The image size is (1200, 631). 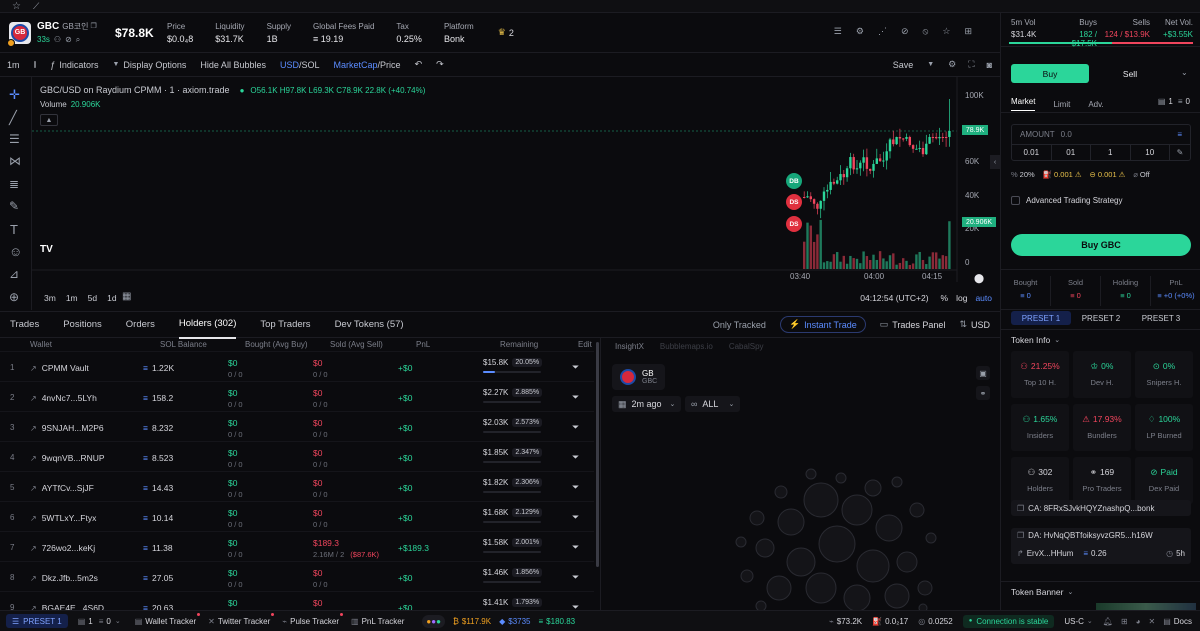 I want to click on zoom-icon: ⊕, so click(x=14, y=297).